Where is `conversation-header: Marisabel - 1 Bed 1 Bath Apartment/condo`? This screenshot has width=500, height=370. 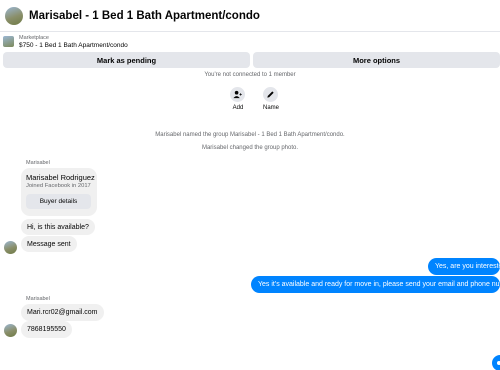
conversation-header: Marisabel - 1 Bed 1 Bath Apartment/condo is located at coordinates (250, 16).